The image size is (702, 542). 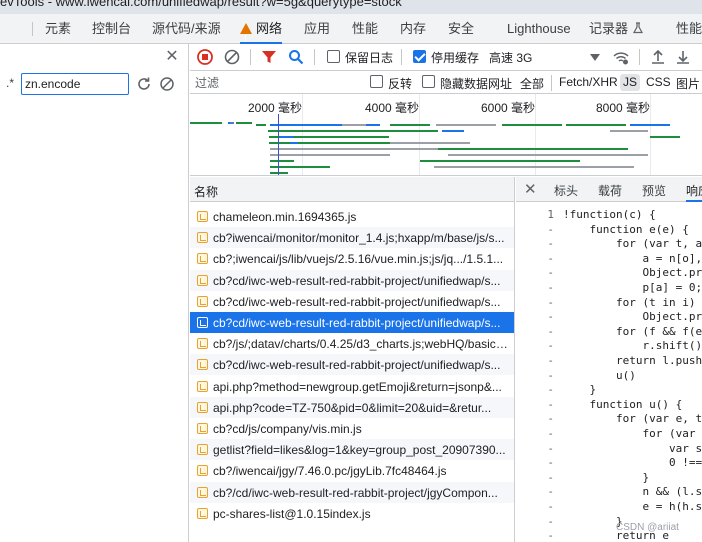 I want to click on filter-fetch-xhr: Fetch/XHR, so click(x=588, y=82).